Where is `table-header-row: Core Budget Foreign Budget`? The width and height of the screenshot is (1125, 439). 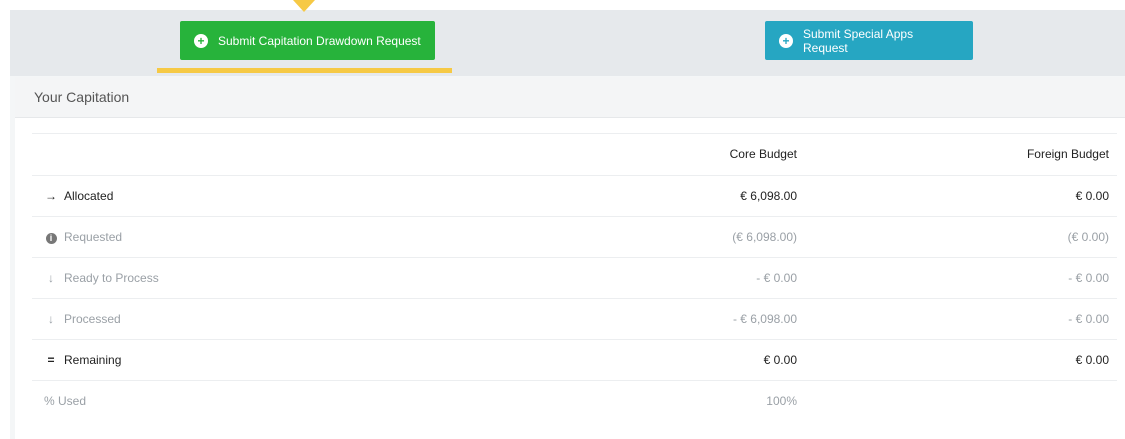
table-header-row: Core Budget Foreign Budget is located at coordinates (574, 154).